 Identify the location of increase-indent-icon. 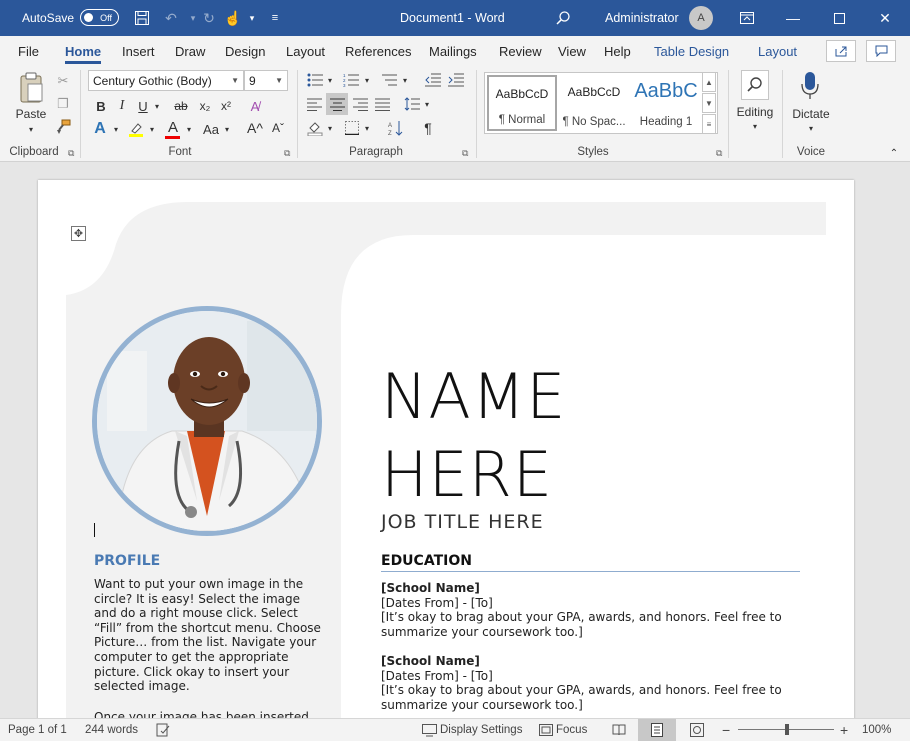
(456, 80).